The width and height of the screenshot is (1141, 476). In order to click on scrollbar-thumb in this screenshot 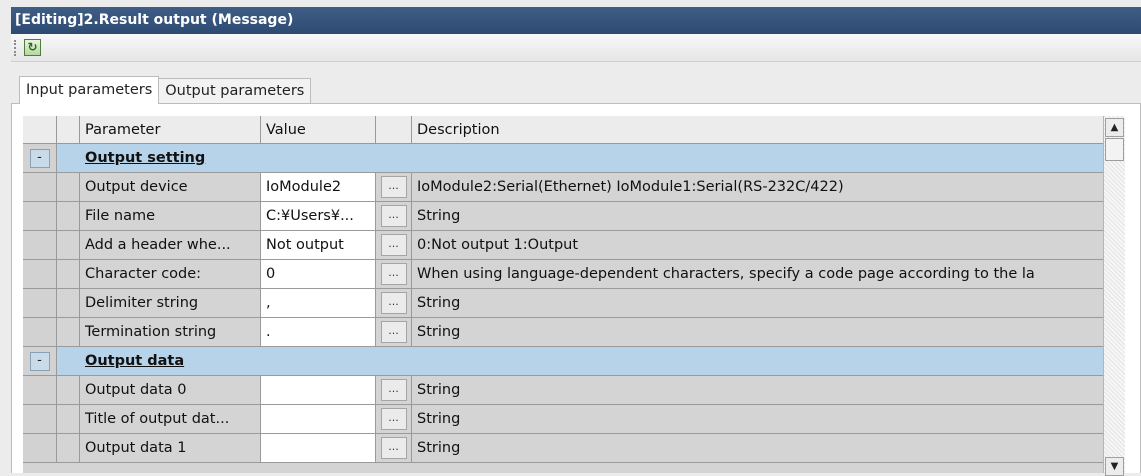, I will do `click(1114, 149)`.